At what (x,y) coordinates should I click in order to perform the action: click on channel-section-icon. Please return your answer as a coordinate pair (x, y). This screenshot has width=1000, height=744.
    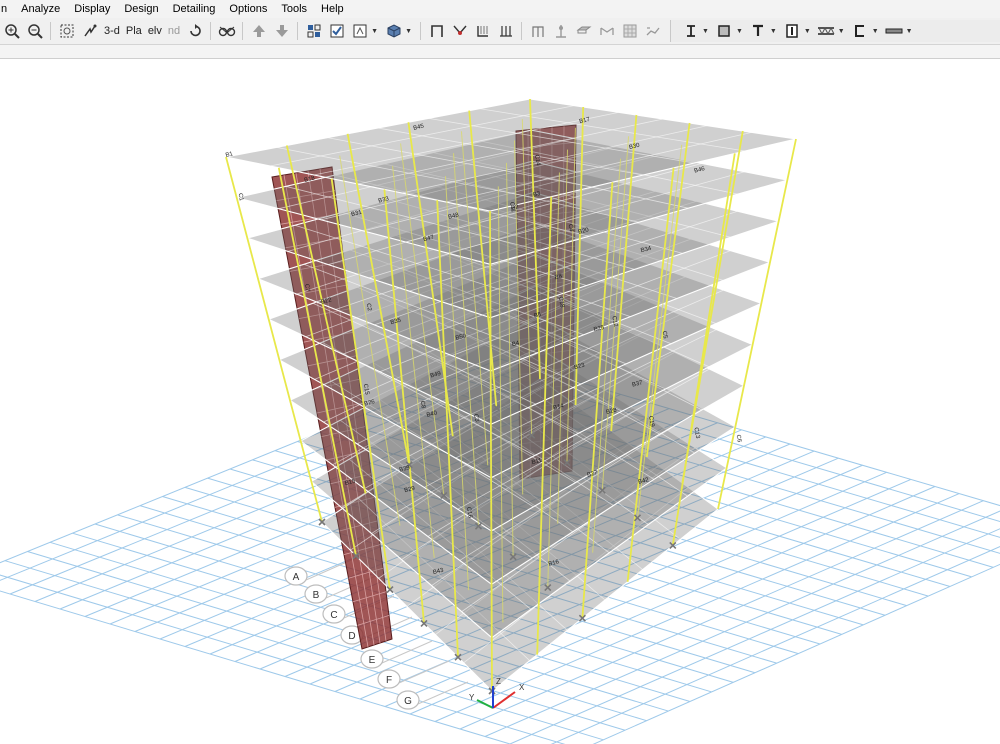
    Looking at the image, I should click on (860, 31).